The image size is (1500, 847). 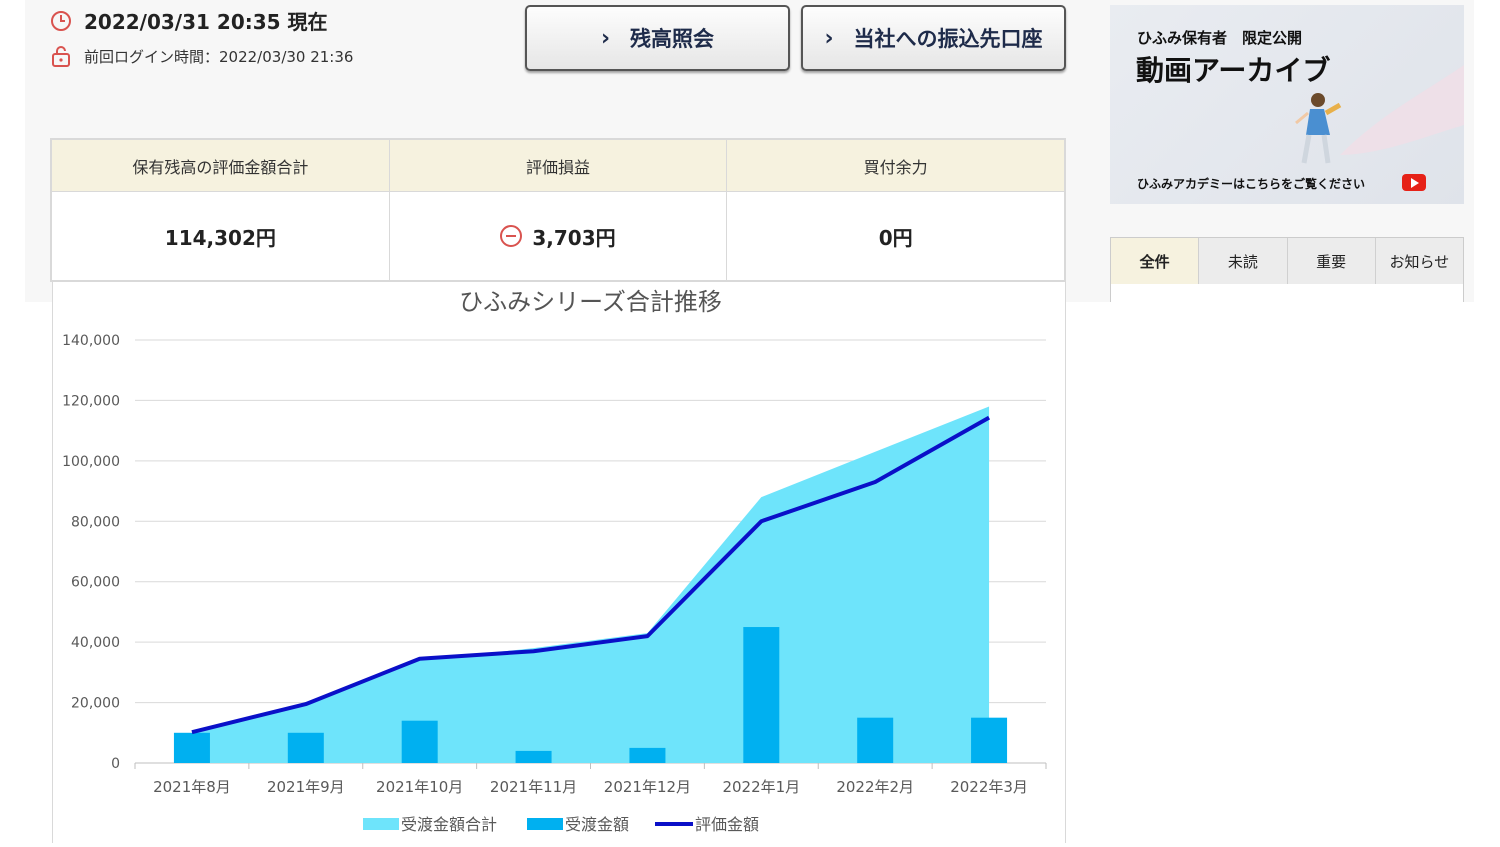 What do you see at coordinates (1233, 70) in the screenshot?
I see `banner-title: 動画アーカイブ` at bounding box center [1233, 70].